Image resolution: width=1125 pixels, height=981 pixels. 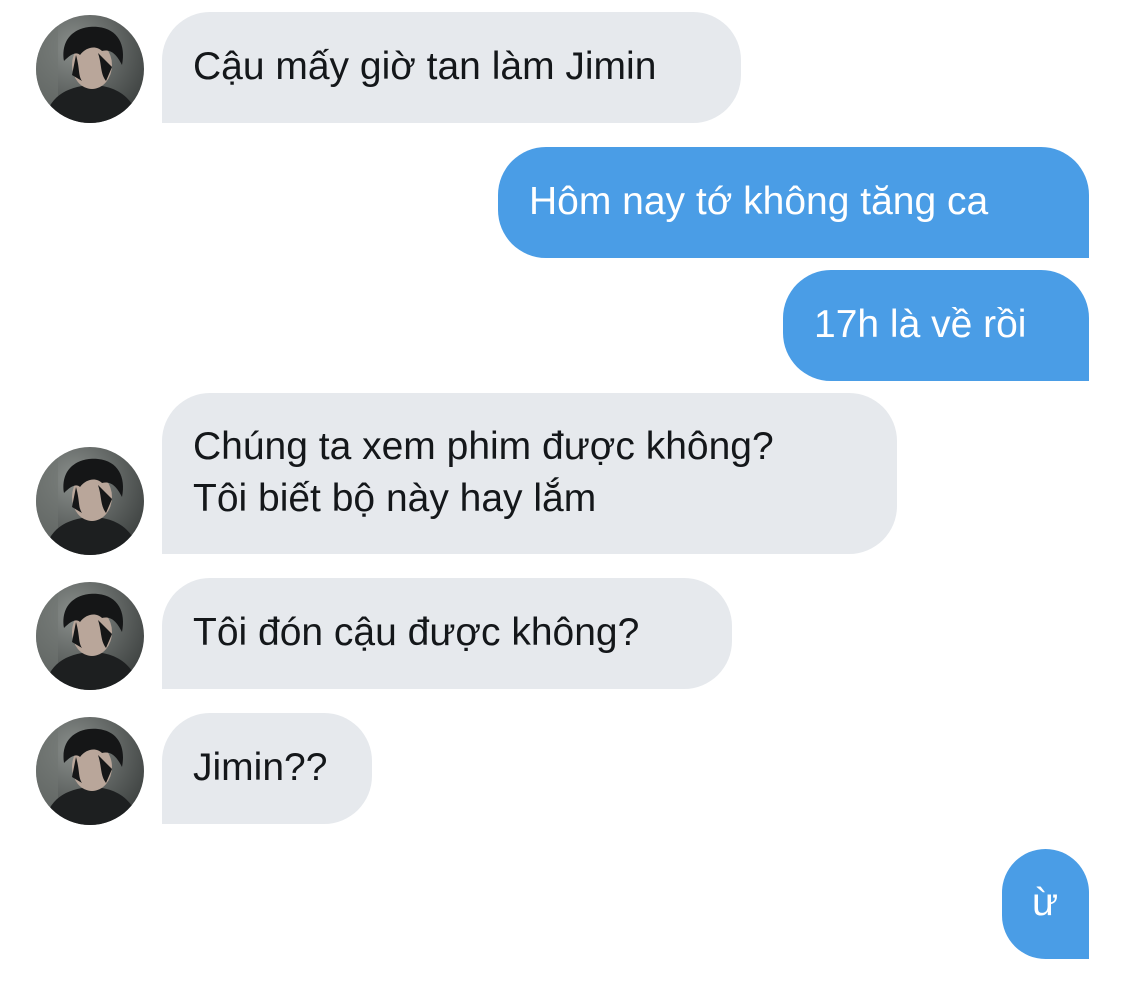 I want to click on message-text: Hôm nay tớ không tăng ca, so click(x=759, y=201).